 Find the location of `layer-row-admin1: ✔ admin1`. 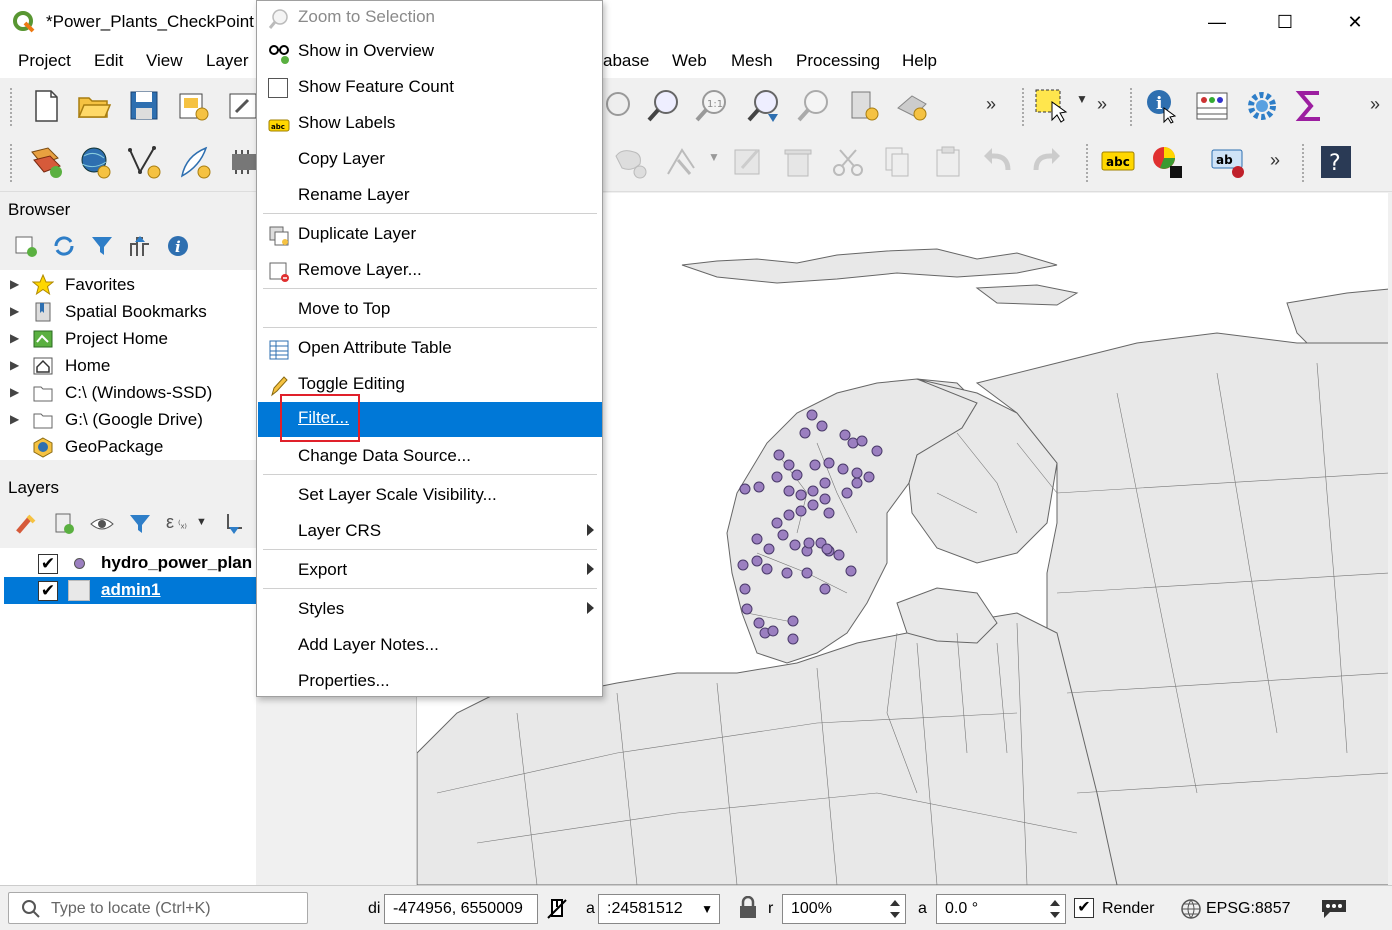

layer-row-admin1: ✔ admin1 is located at coordinates (130, 590).